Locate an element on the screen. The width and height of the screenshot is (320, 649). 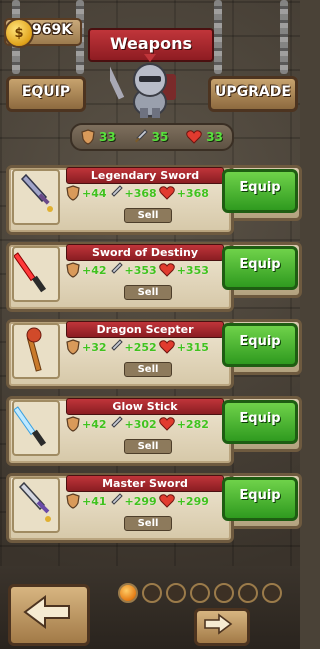
dragon-scepter-icon is located at coordinates (36, 351).